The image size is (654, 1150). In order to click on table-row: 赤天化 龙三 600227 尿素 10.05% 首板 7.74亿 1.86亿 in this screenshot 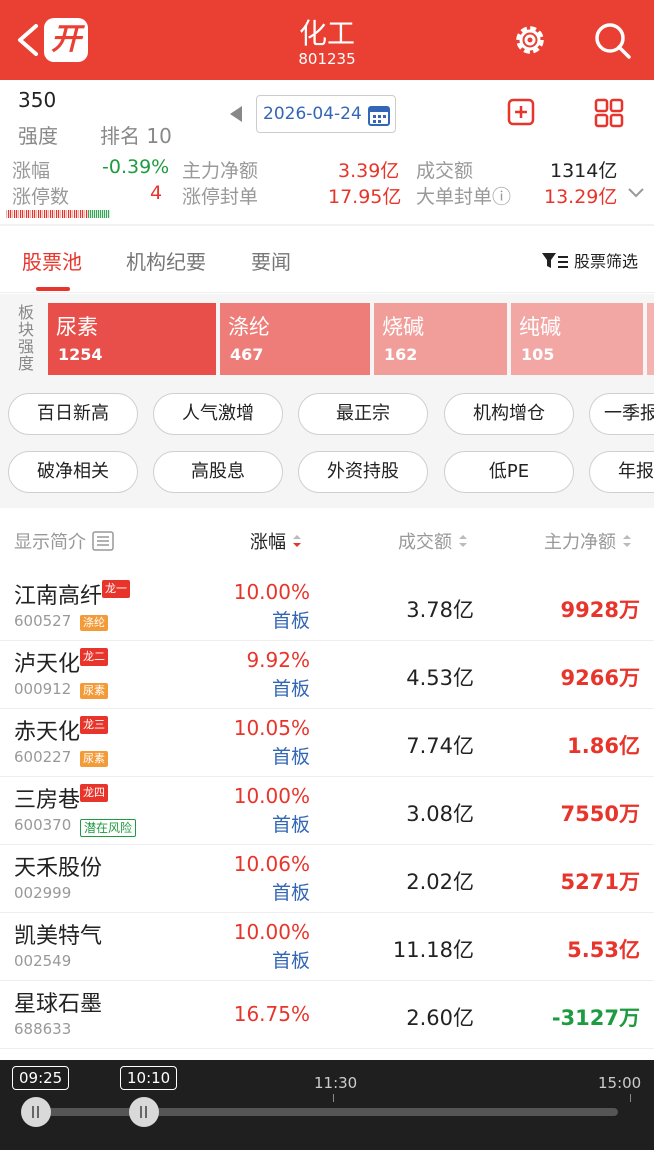, I will do `click(327, 742)`.